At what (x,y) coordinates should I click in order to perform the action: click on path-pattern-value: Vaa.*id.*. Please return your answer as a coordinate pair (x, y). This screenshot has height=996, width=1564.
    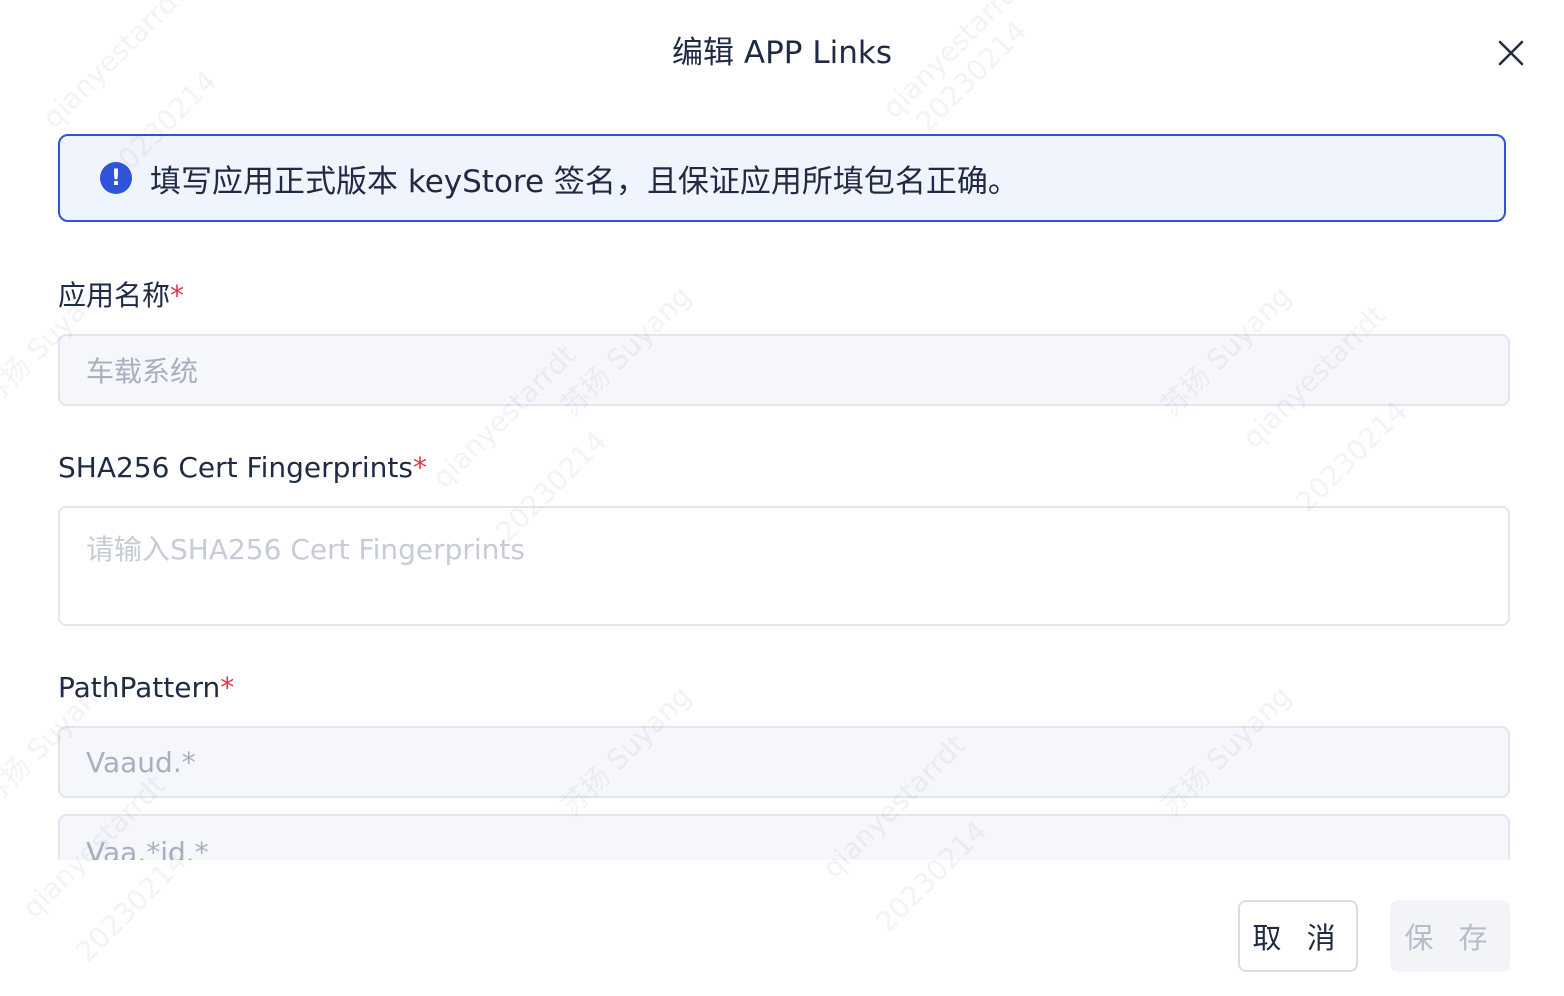
    Looking at the image, I should click on (147, 848).